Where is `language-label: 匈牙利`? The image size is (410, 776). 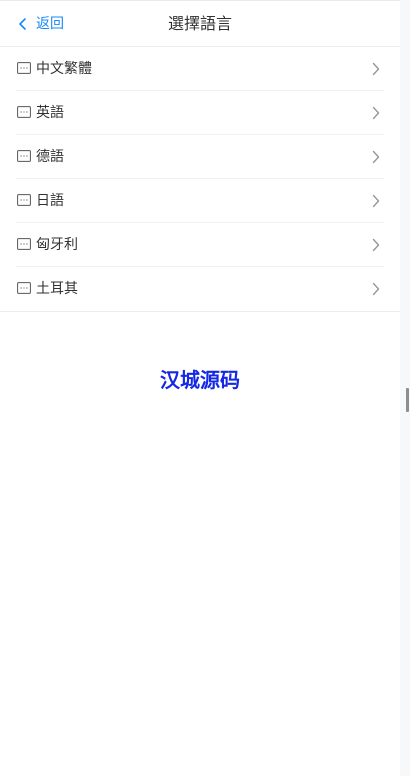 language-label: 匈牙利 is located at coordinates (57, 245).